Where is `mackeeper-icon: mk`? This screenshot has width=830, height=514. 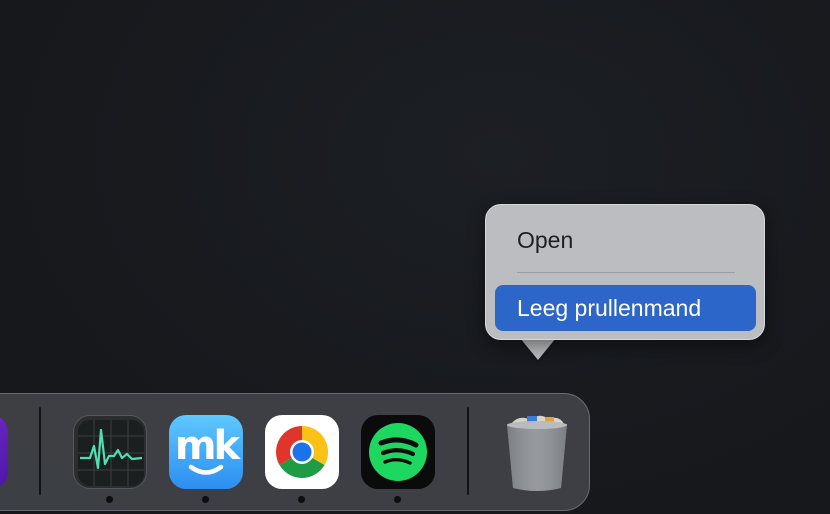 mackeeper-icon: mk is located at coordinates (206, 452).